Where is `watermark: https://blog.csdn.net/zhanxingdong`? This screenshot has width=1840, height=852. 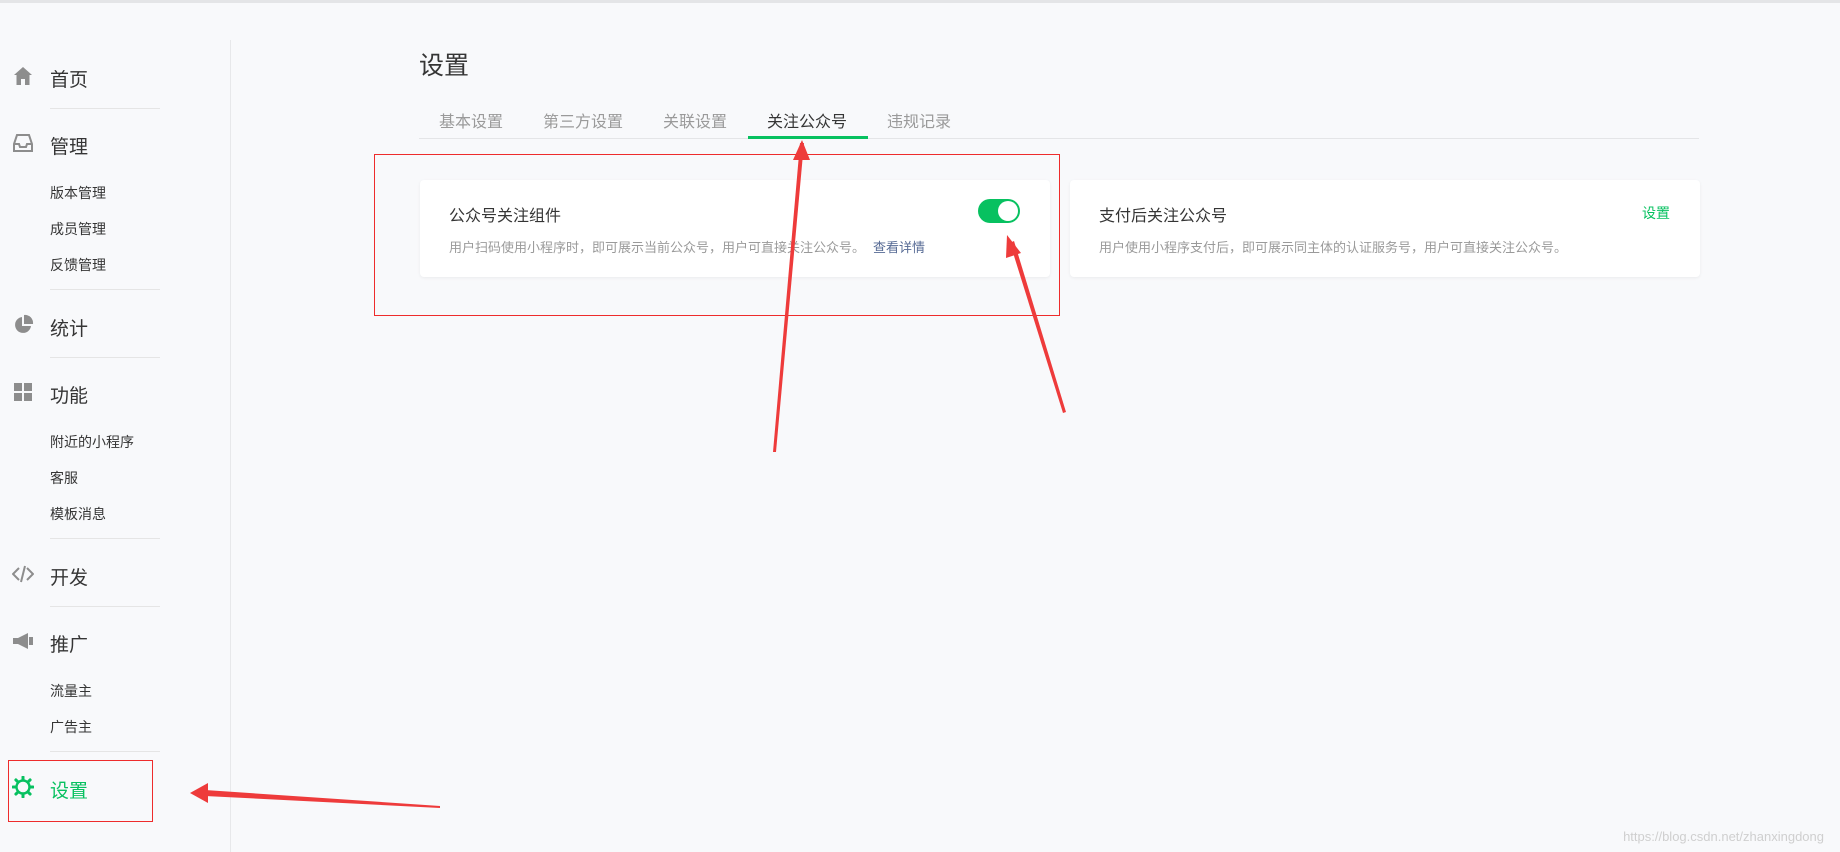 watermark: https://blog.csdn.net/zhanxingdong is located at coordinates (1723, 836).